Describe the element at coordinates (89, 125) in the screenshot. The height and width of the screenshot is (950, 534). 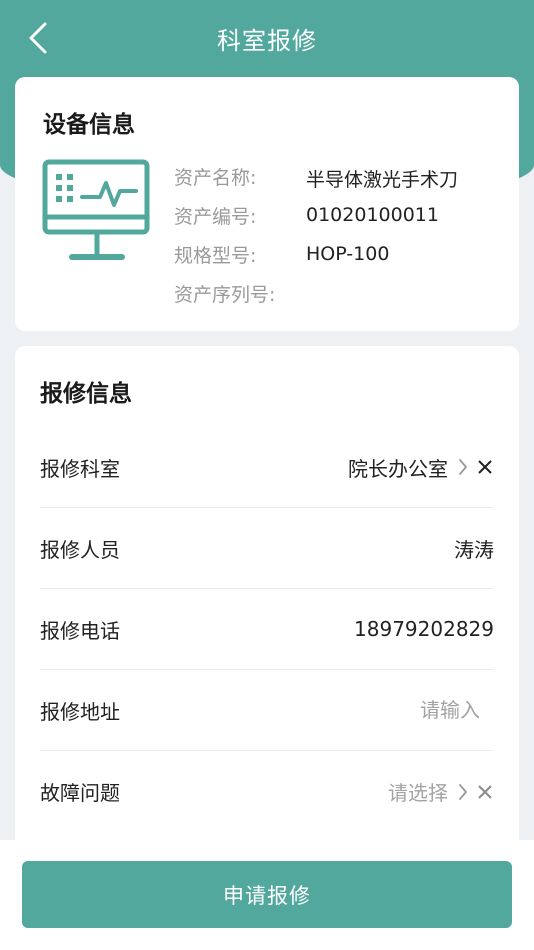
I see `device-info-title: 设备信息` at that location.